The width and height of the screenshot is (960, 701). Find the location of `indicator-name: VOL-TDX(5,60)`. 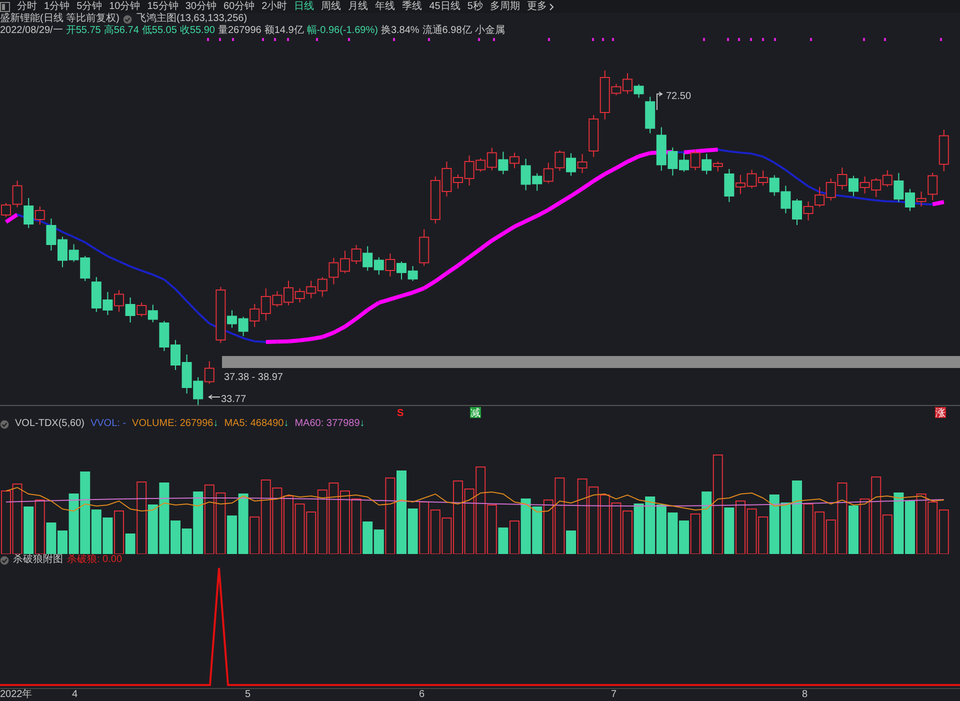

indicator-name: VOL-TDX(5,60) is located at coordinates (49, 424).